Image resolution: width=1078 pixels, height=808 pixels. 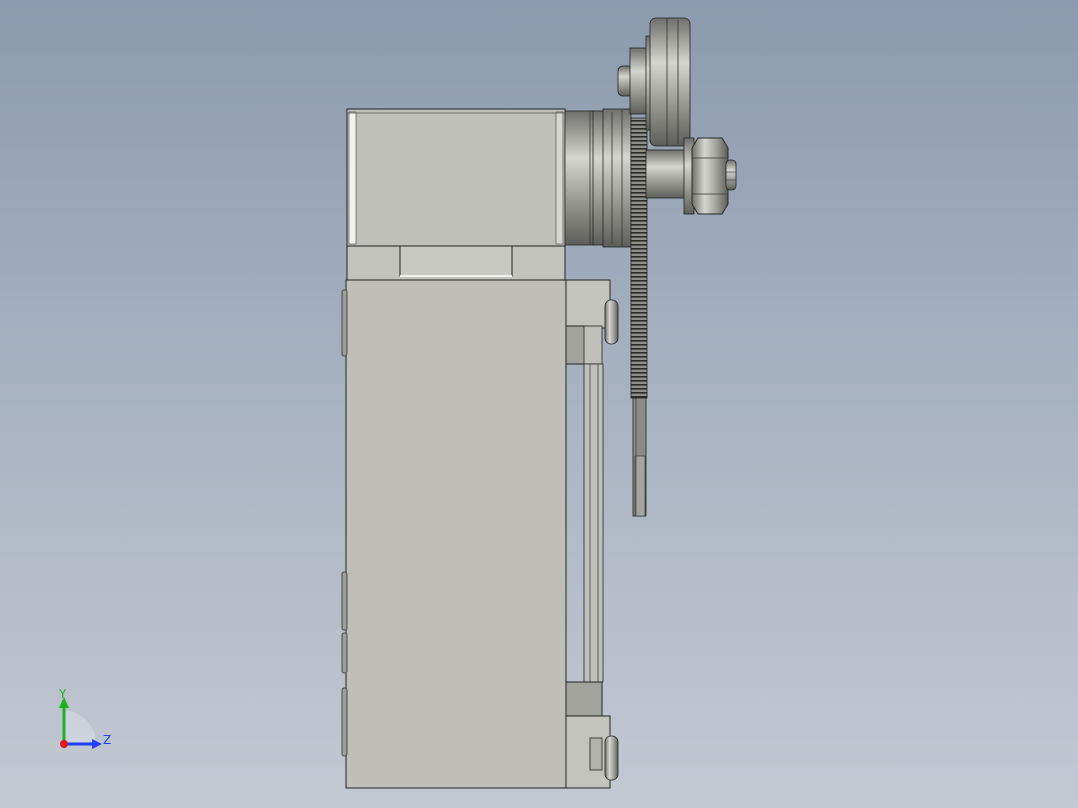 I want to click on switch-head, so click(x=456, y=194).